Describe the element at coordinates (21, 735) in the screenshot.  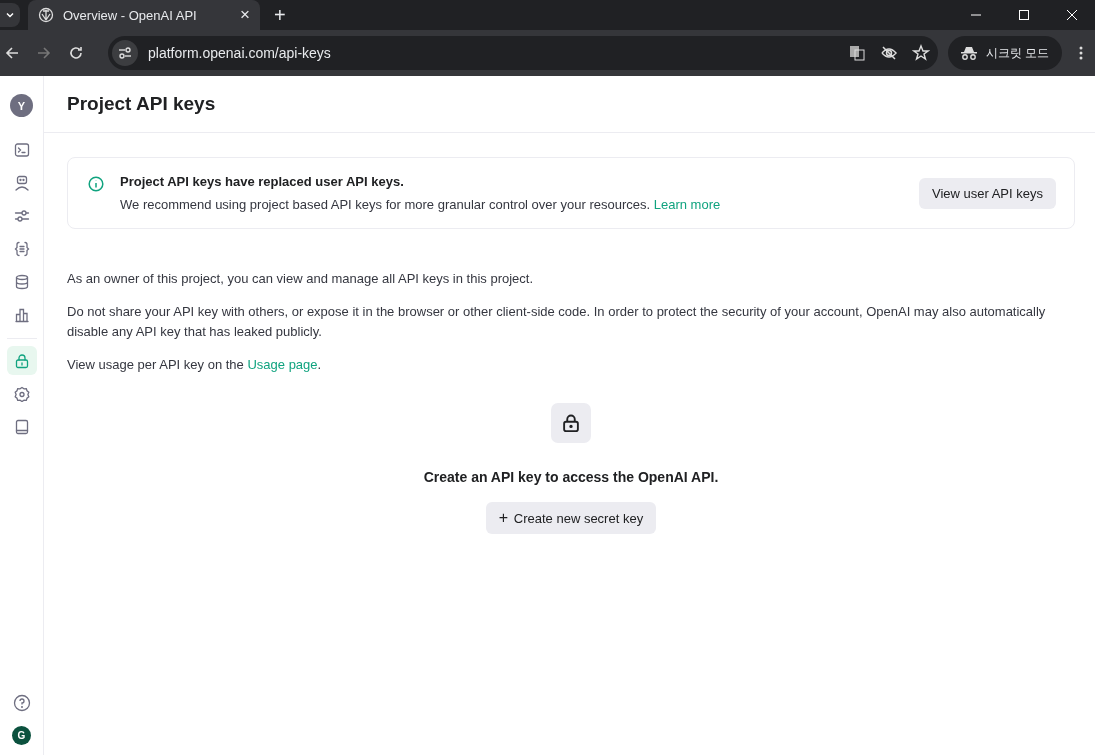
I see `user-avatar: G` at that location.